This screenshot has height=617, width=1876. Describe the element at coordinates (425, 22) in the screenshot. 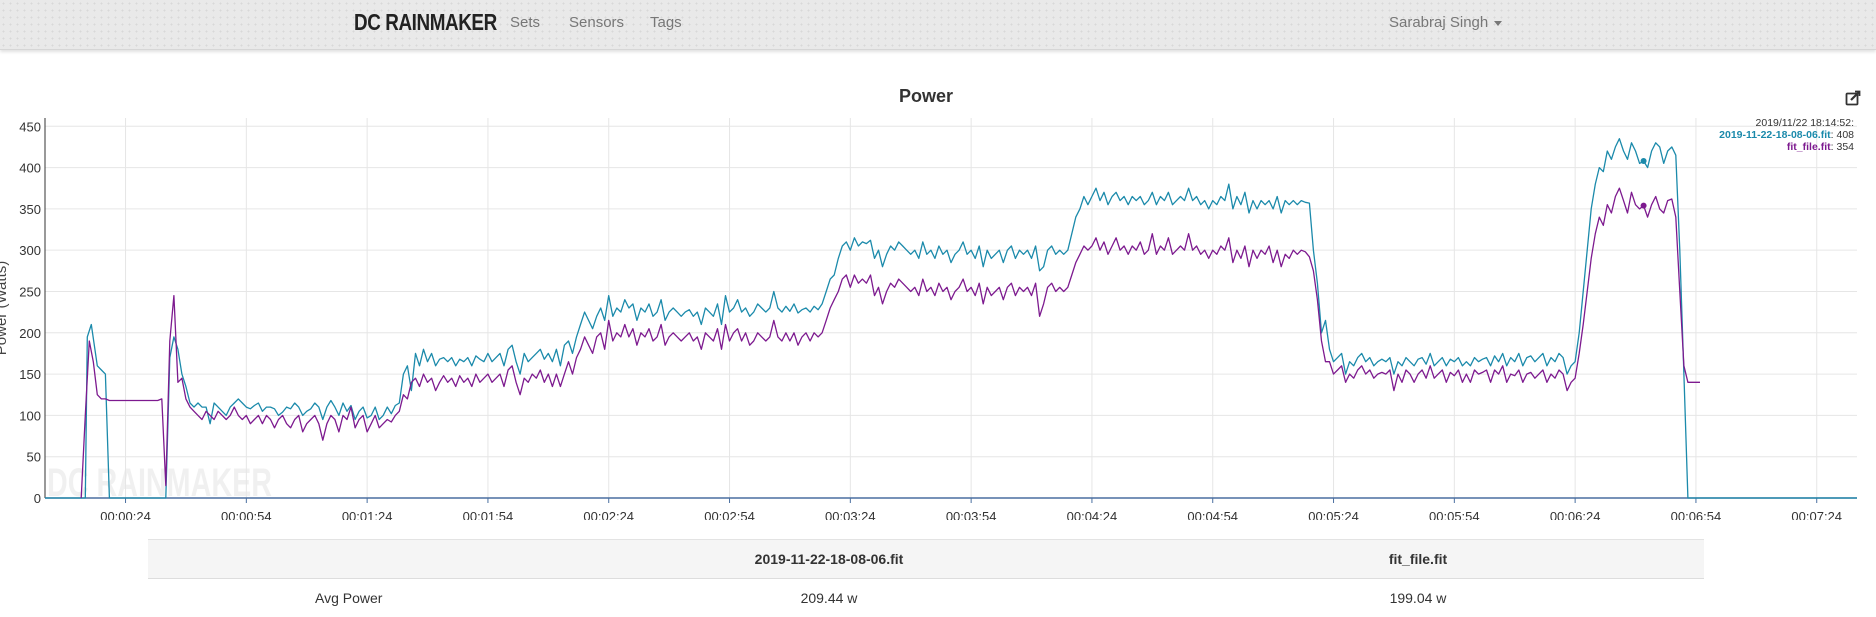

I see `site-logo: DC RAINMAKER` at that location.